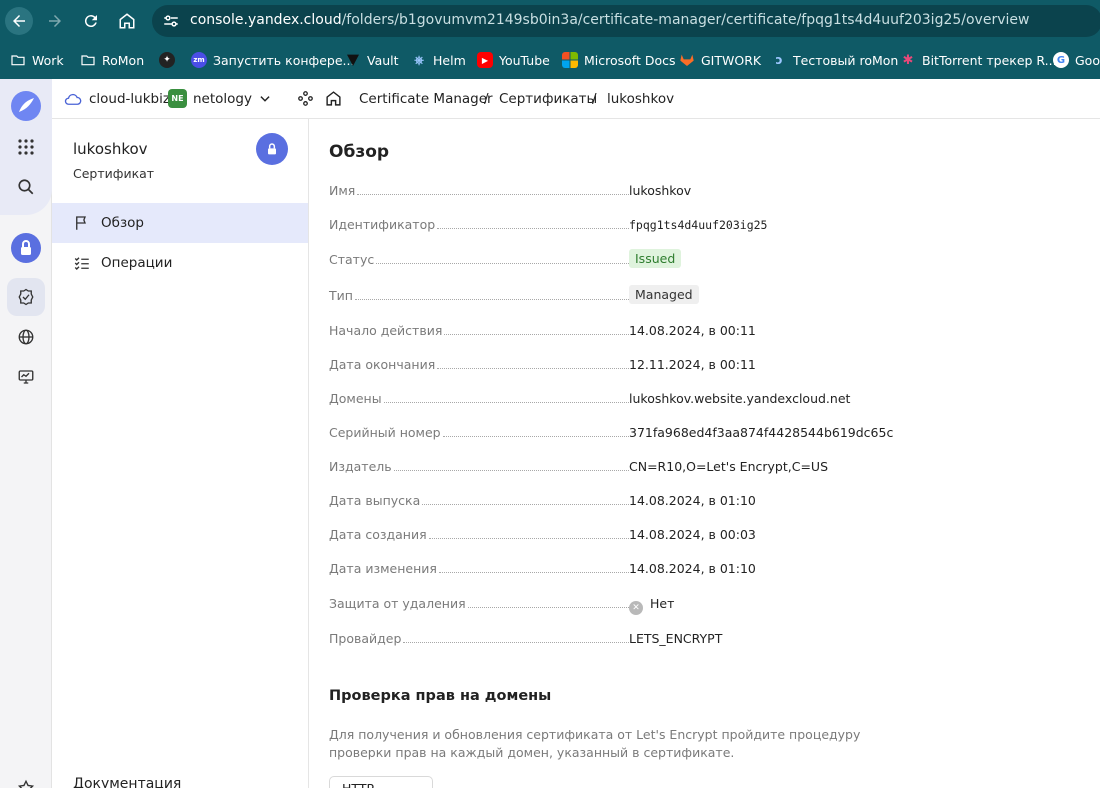  I want to click on bookmark-label: GITWORK, so click(731, 60).